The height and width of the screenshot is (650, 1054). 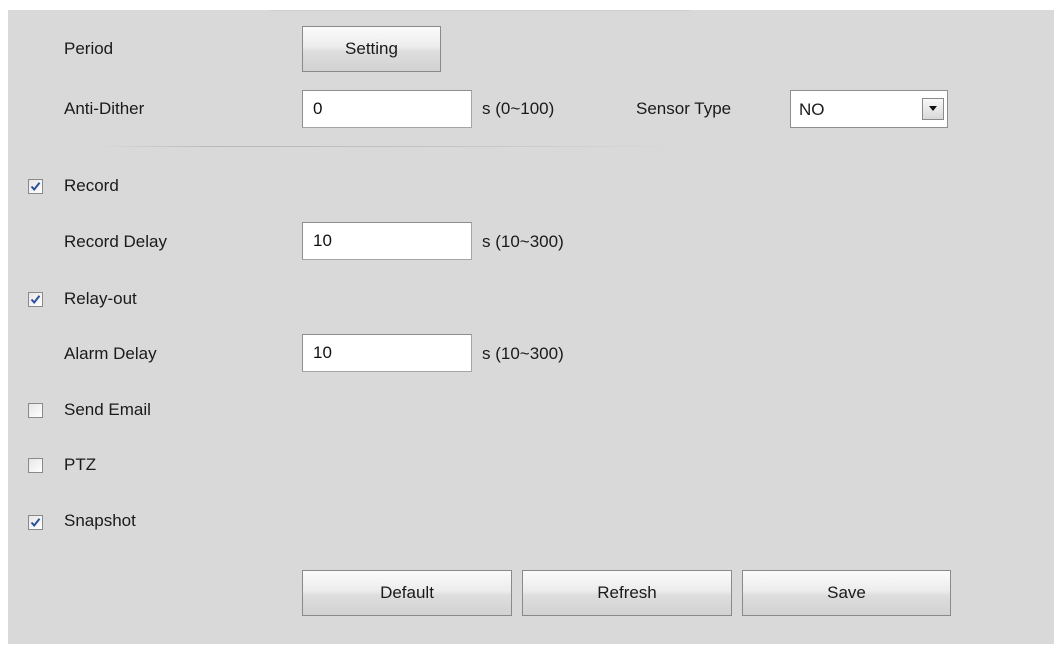 I want to click on send-email-label: Send Email, so click(x=107, y=409).